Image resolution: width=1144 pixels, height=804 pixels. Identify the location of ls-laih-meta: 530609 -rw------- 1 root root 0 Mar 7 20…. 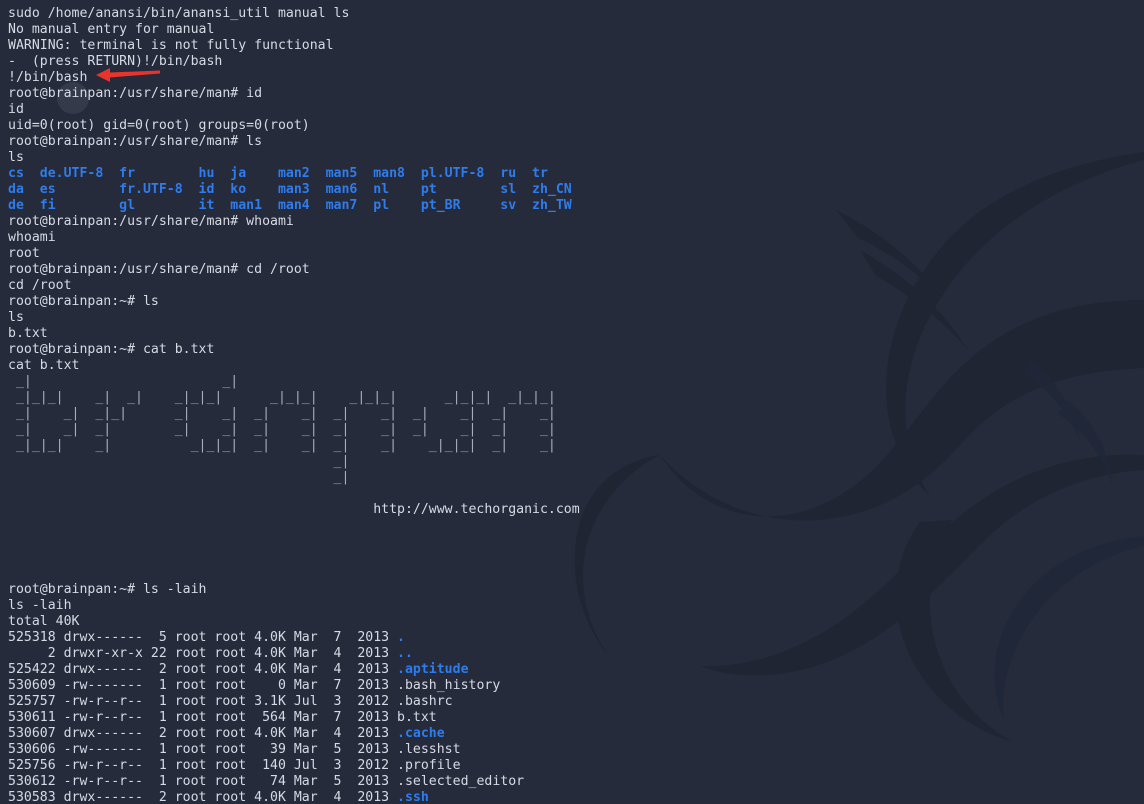
(203, 685).